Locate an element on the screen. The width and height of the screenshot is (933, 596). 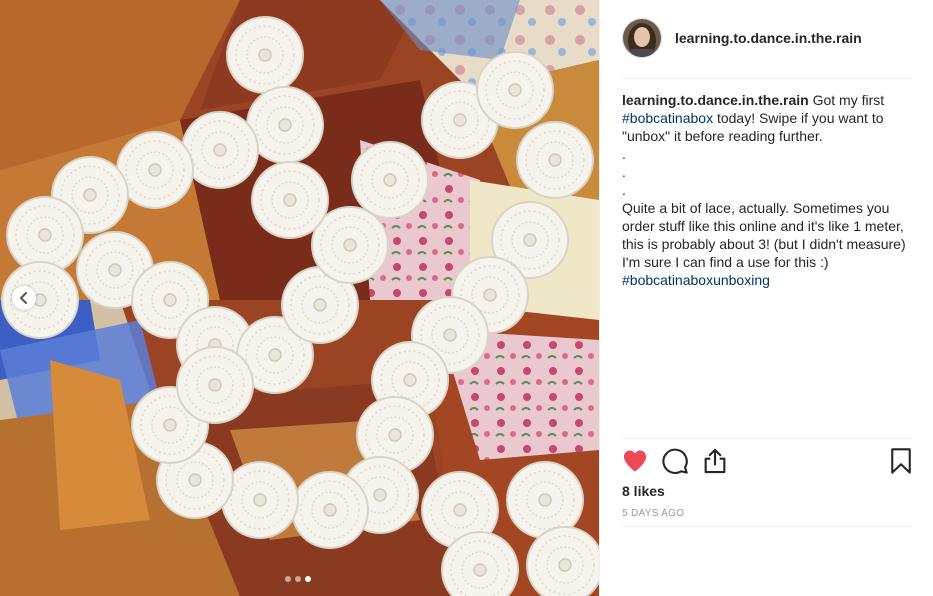
save-button is located at coordinates (901, 461).